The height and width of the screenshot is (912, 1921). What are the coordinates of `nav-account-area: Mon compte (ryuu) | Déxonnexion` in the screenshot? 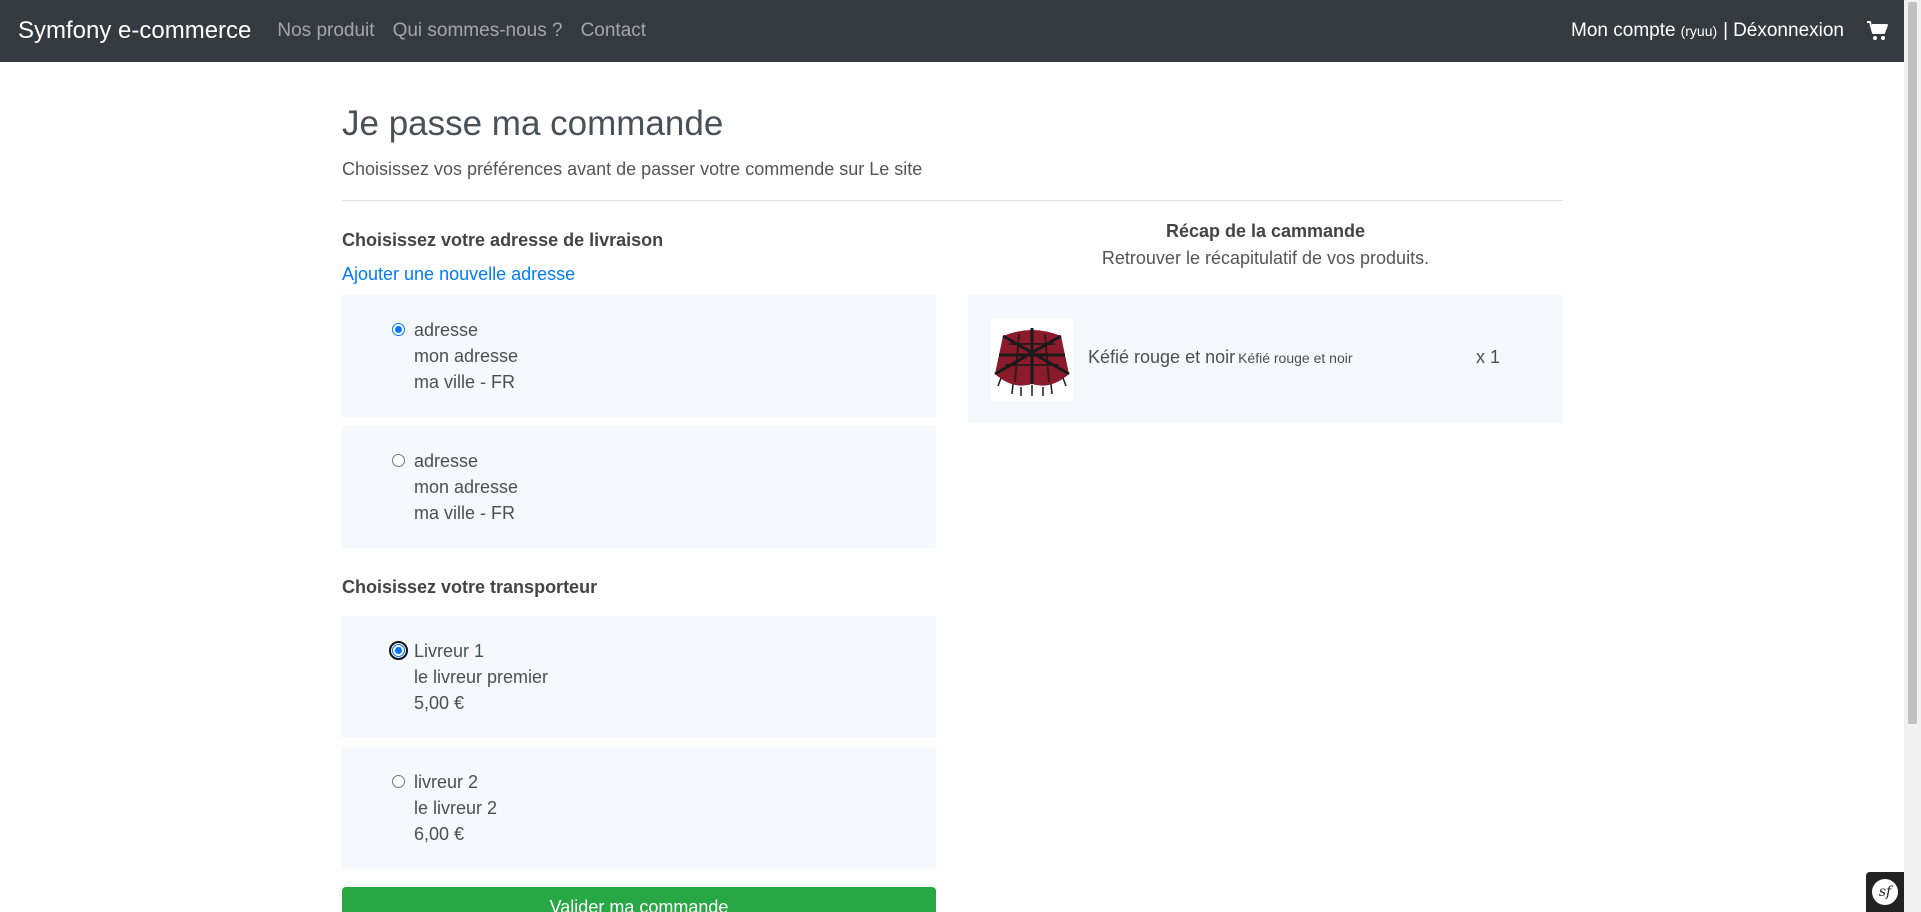 It's located at (1737, 31).